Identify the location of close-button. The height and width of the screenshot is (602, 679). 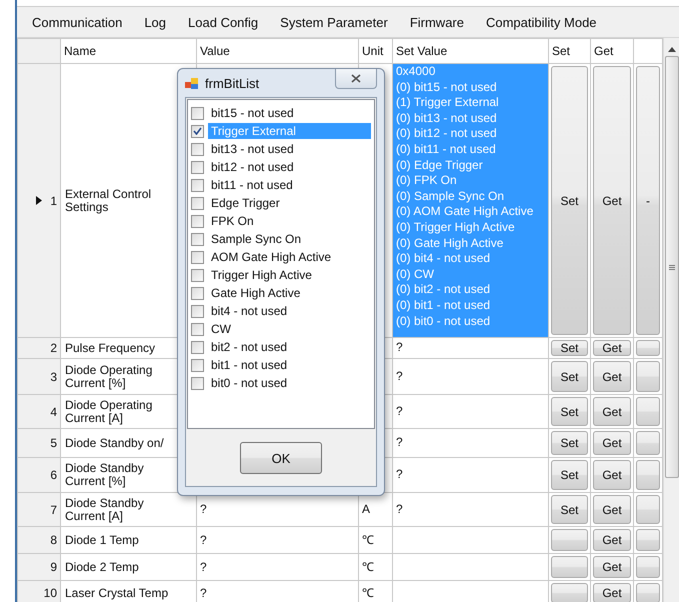
(356, 79).